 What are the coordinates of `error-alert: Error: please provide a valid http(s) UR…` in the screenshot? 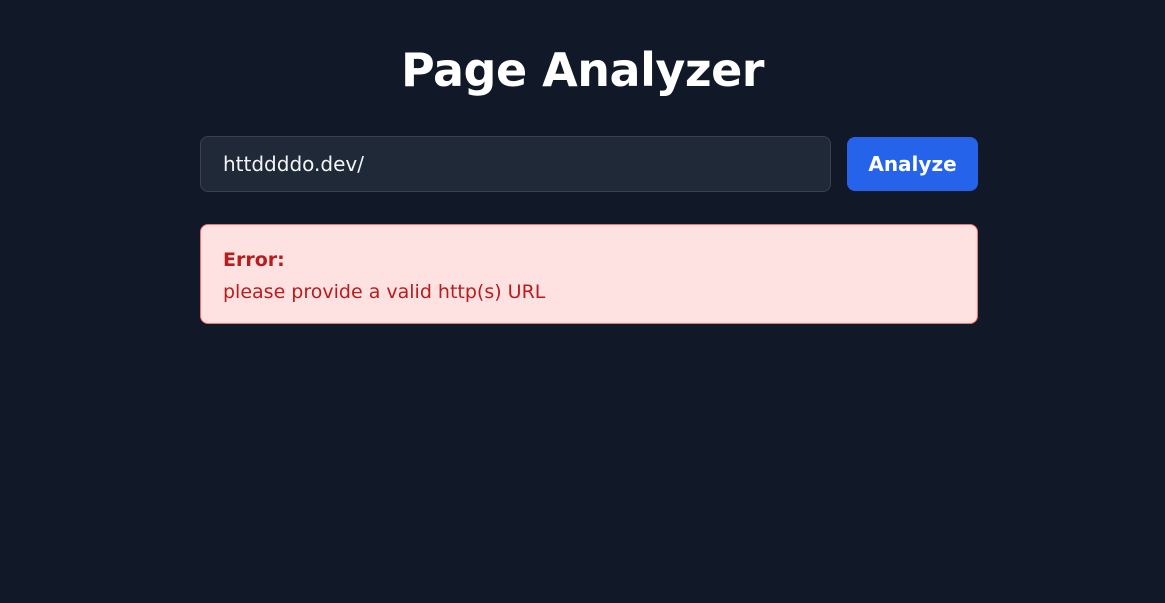 It's located at (589, 274).